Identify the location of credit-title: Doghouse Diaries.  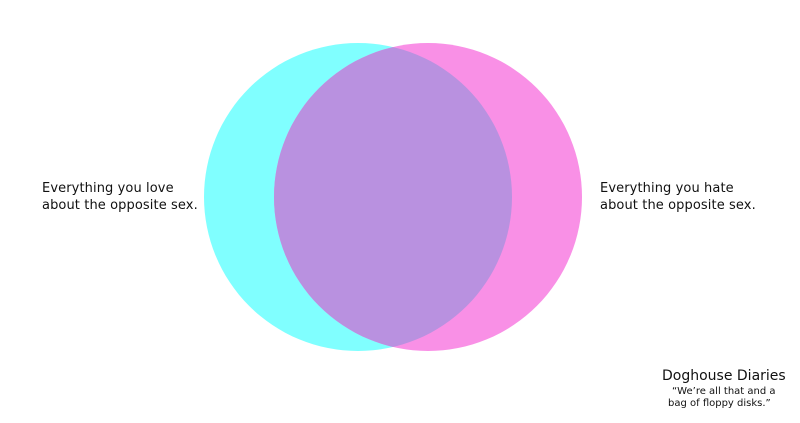
(724, 376).